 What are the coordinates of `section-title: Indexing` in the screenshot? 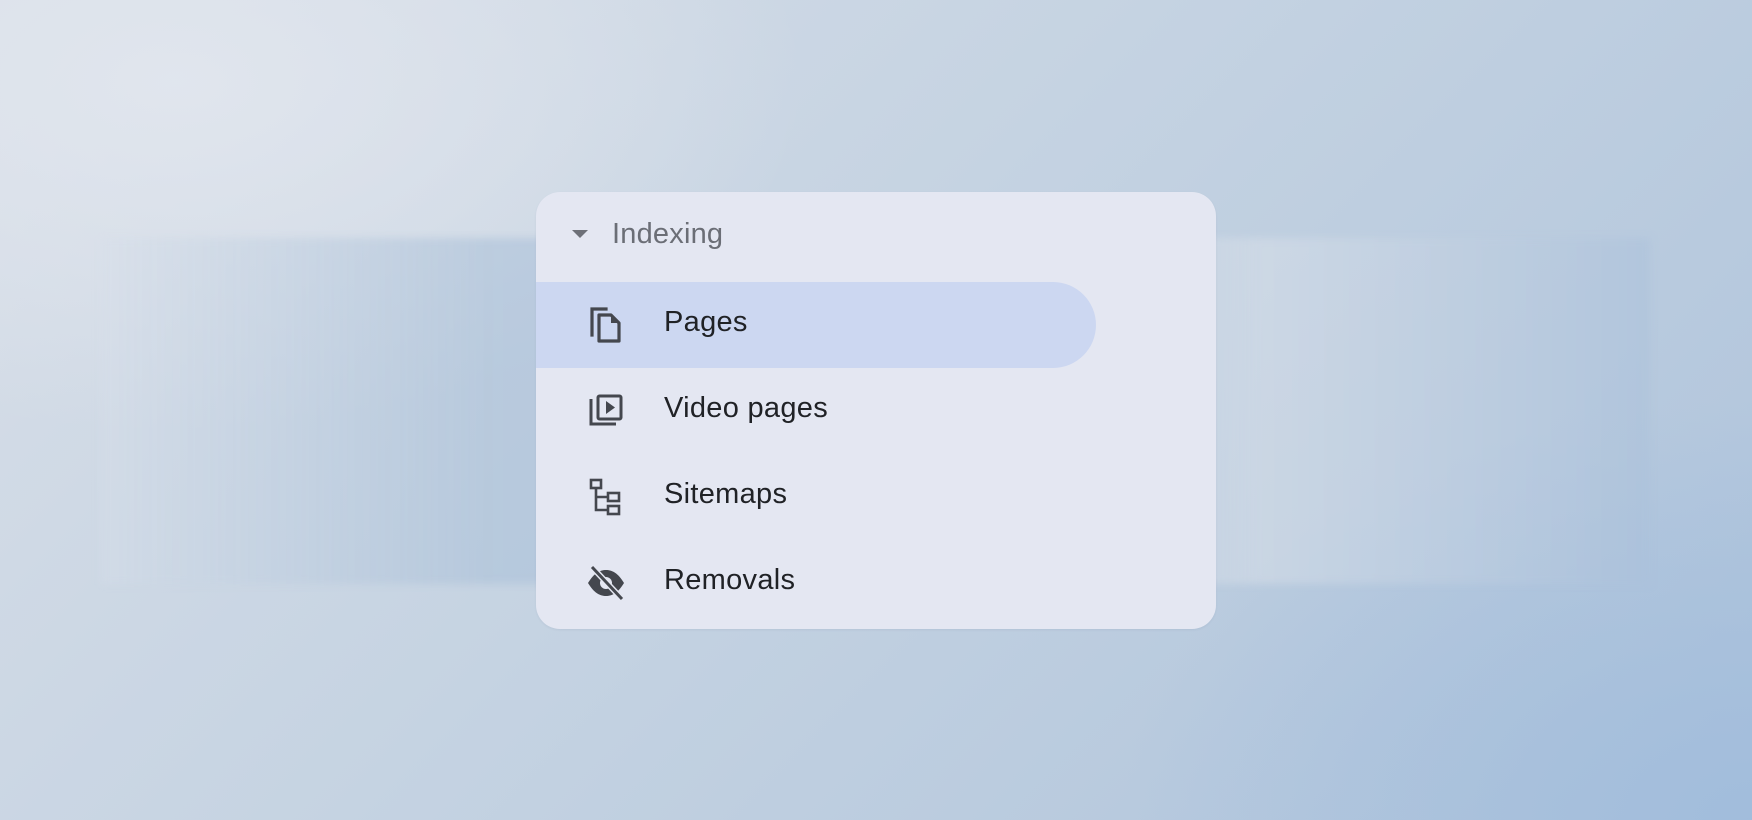 It's located at (668, 234).